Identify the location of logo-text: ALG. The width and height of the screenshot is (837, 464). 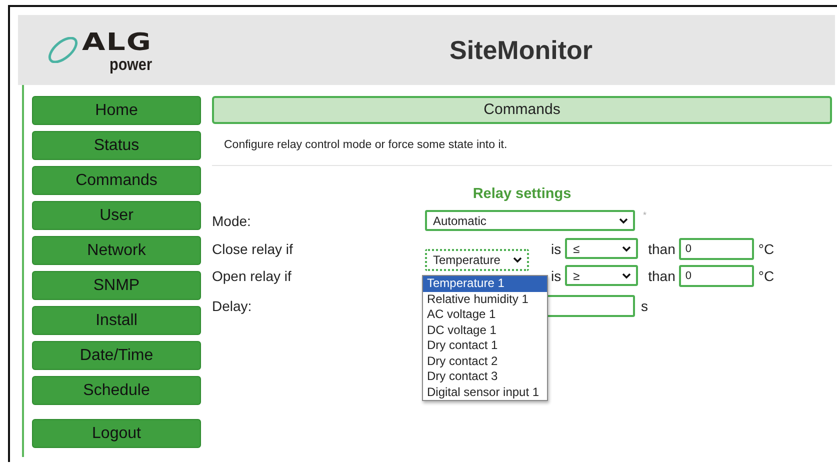
(117, 42).